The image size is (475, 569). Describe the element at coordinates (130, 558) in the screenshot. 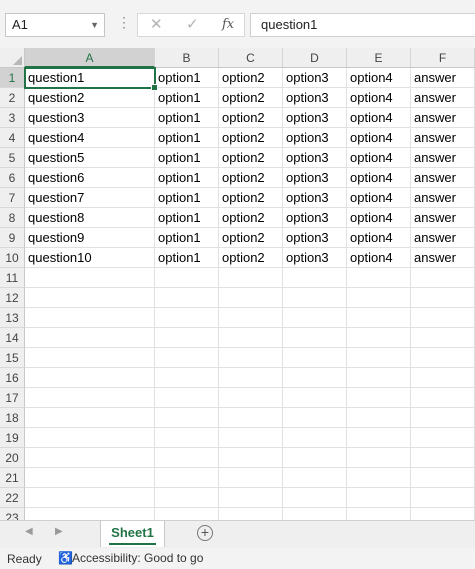

I see `accessibility-status: ♿Accessibility: Good to go` at that location.